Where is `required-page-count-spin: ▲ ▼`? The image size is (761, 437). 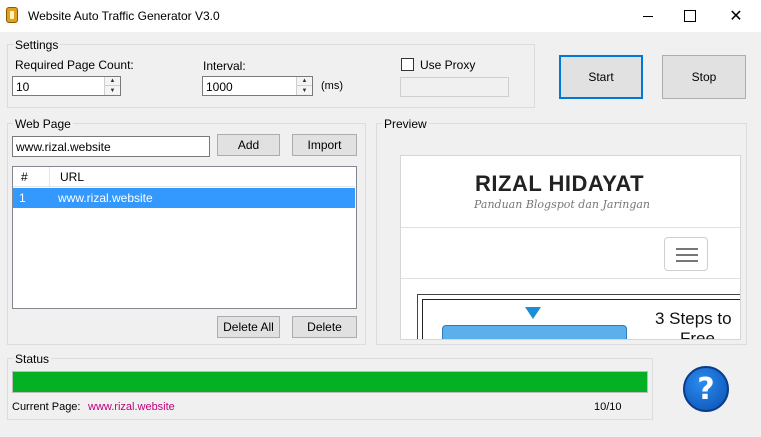 required-page-count-spin: ▲ ▼ is located at coordinates (112, 86).